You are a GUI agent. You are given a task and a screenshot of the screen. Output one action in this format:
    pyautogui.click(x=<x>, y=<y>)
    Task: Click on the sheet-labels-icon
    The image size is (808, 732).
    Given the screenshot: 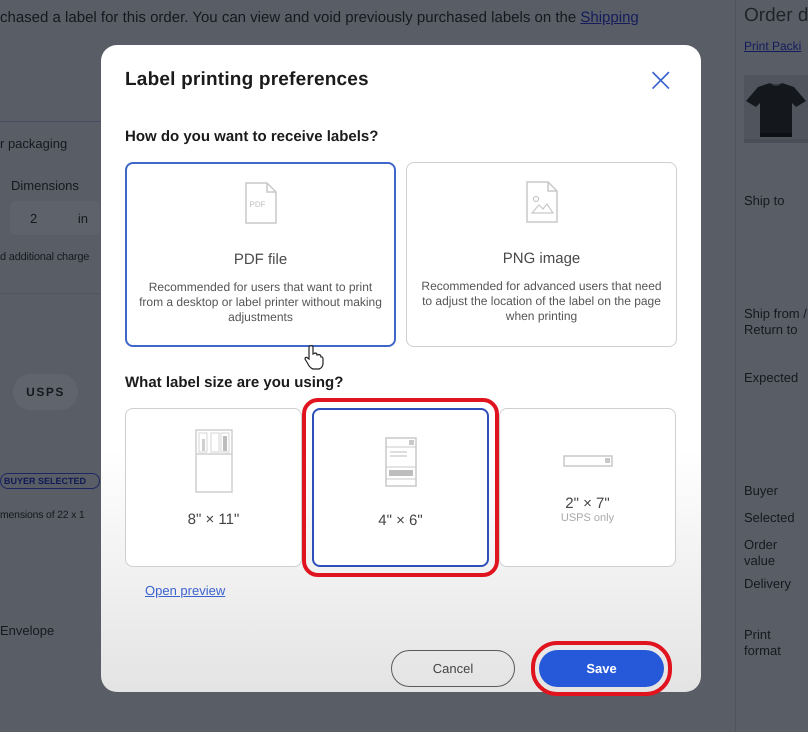 What is the action you would take?
    pyautogui.click(x=213, y=461)
    